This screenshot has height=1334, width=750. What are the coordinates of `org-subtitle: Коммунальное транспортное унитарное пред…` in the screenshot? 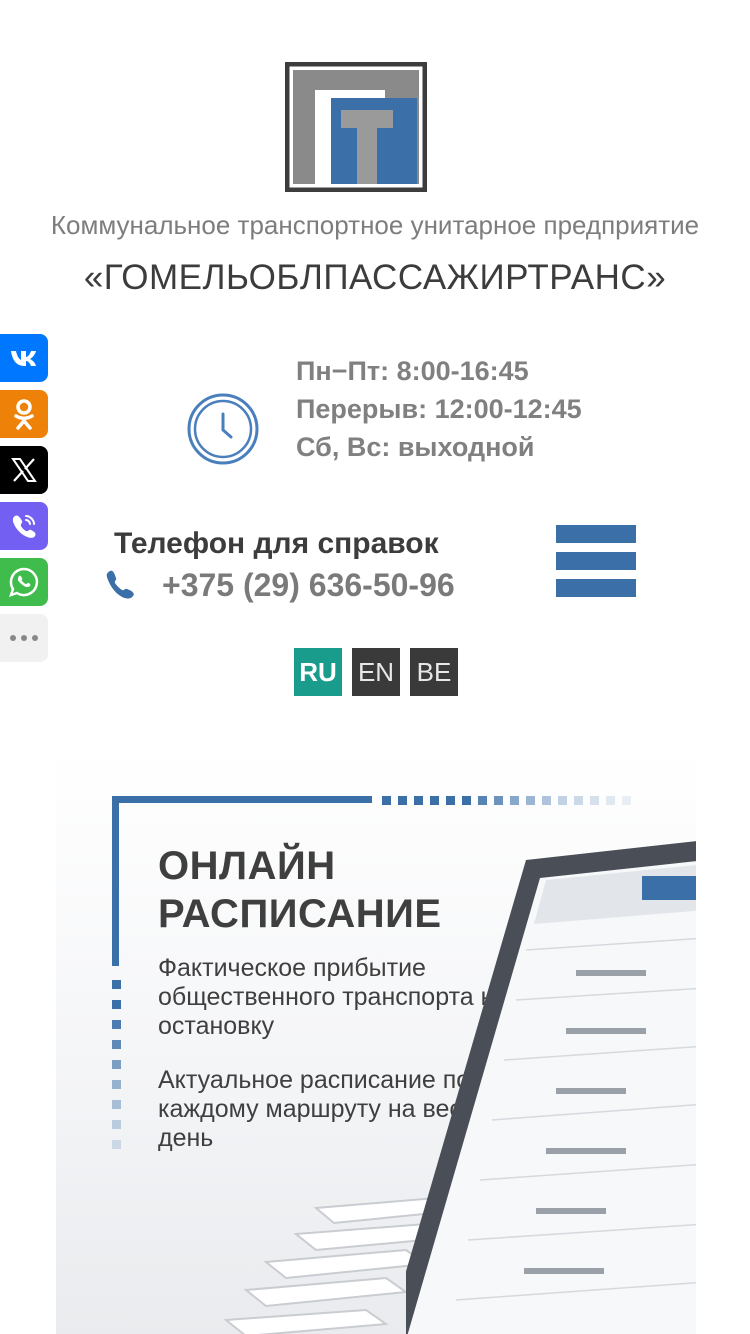 It's located at (375, 225).